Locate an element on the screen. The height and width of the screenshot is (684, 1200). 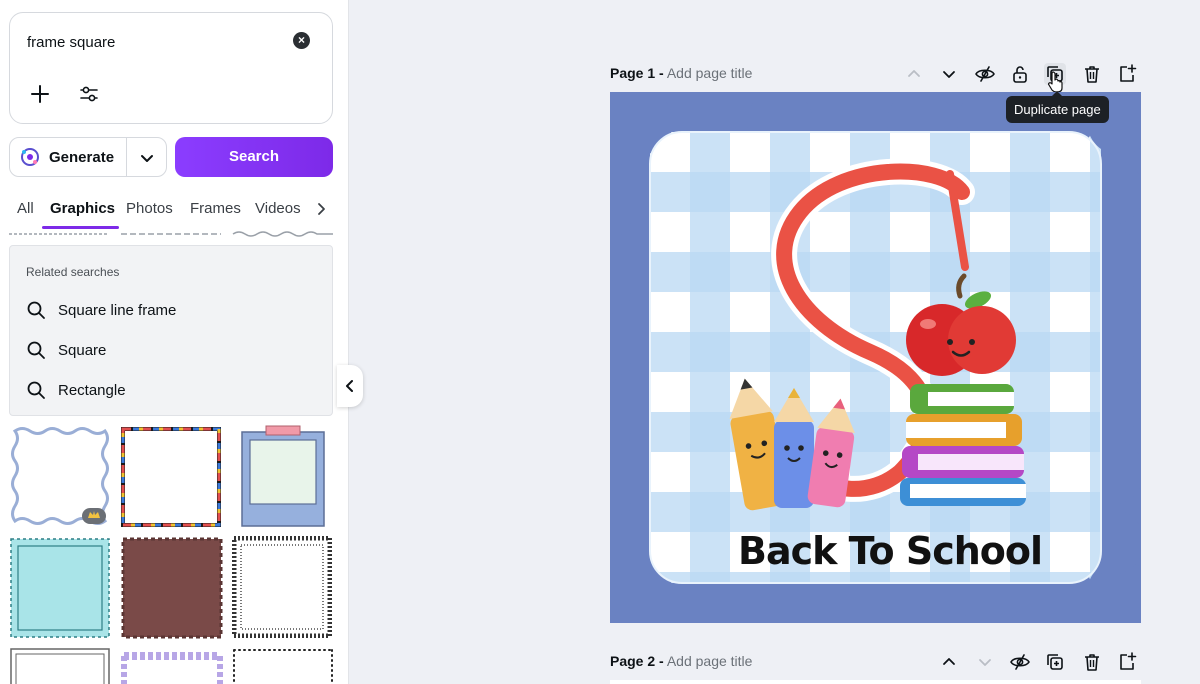
duplicate-page-button is located at coordinates (1055, 662).